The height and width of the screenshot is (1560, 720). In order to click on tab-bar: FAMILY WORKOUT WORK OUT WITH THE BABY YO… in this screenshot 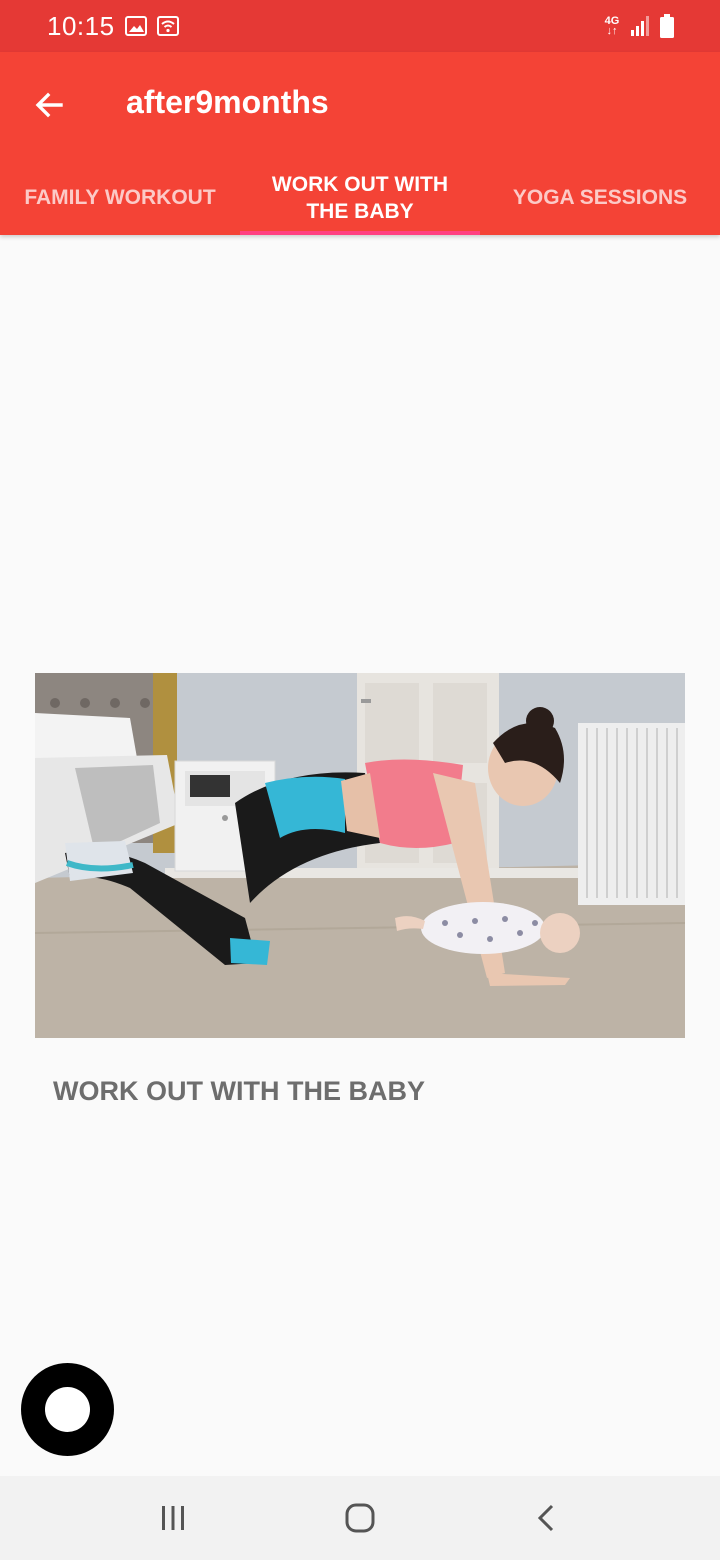, I will do `click(360, 197)`.